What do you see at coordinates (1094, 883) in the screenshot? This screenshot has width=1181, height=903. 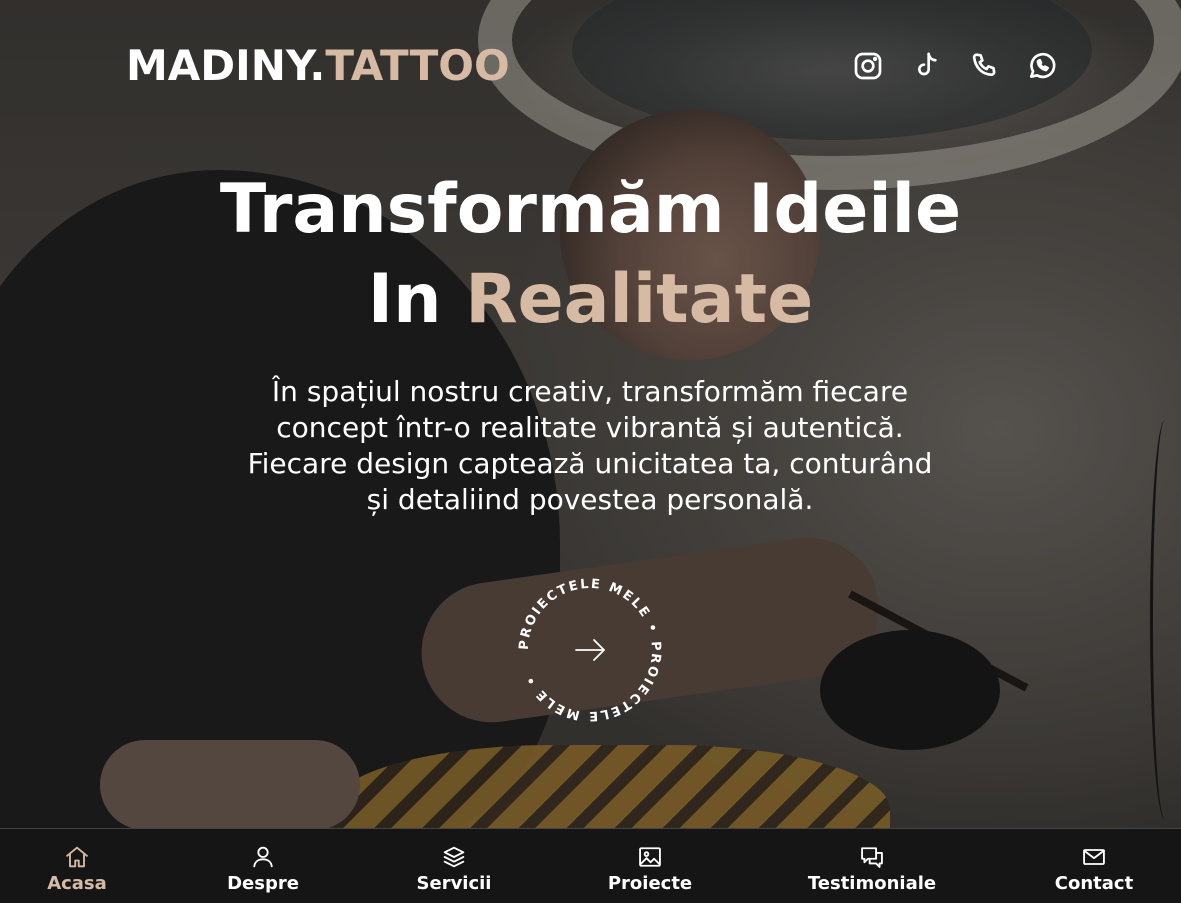 I see `nav-label-contact: Contact` at bounding box center [1094, 883].